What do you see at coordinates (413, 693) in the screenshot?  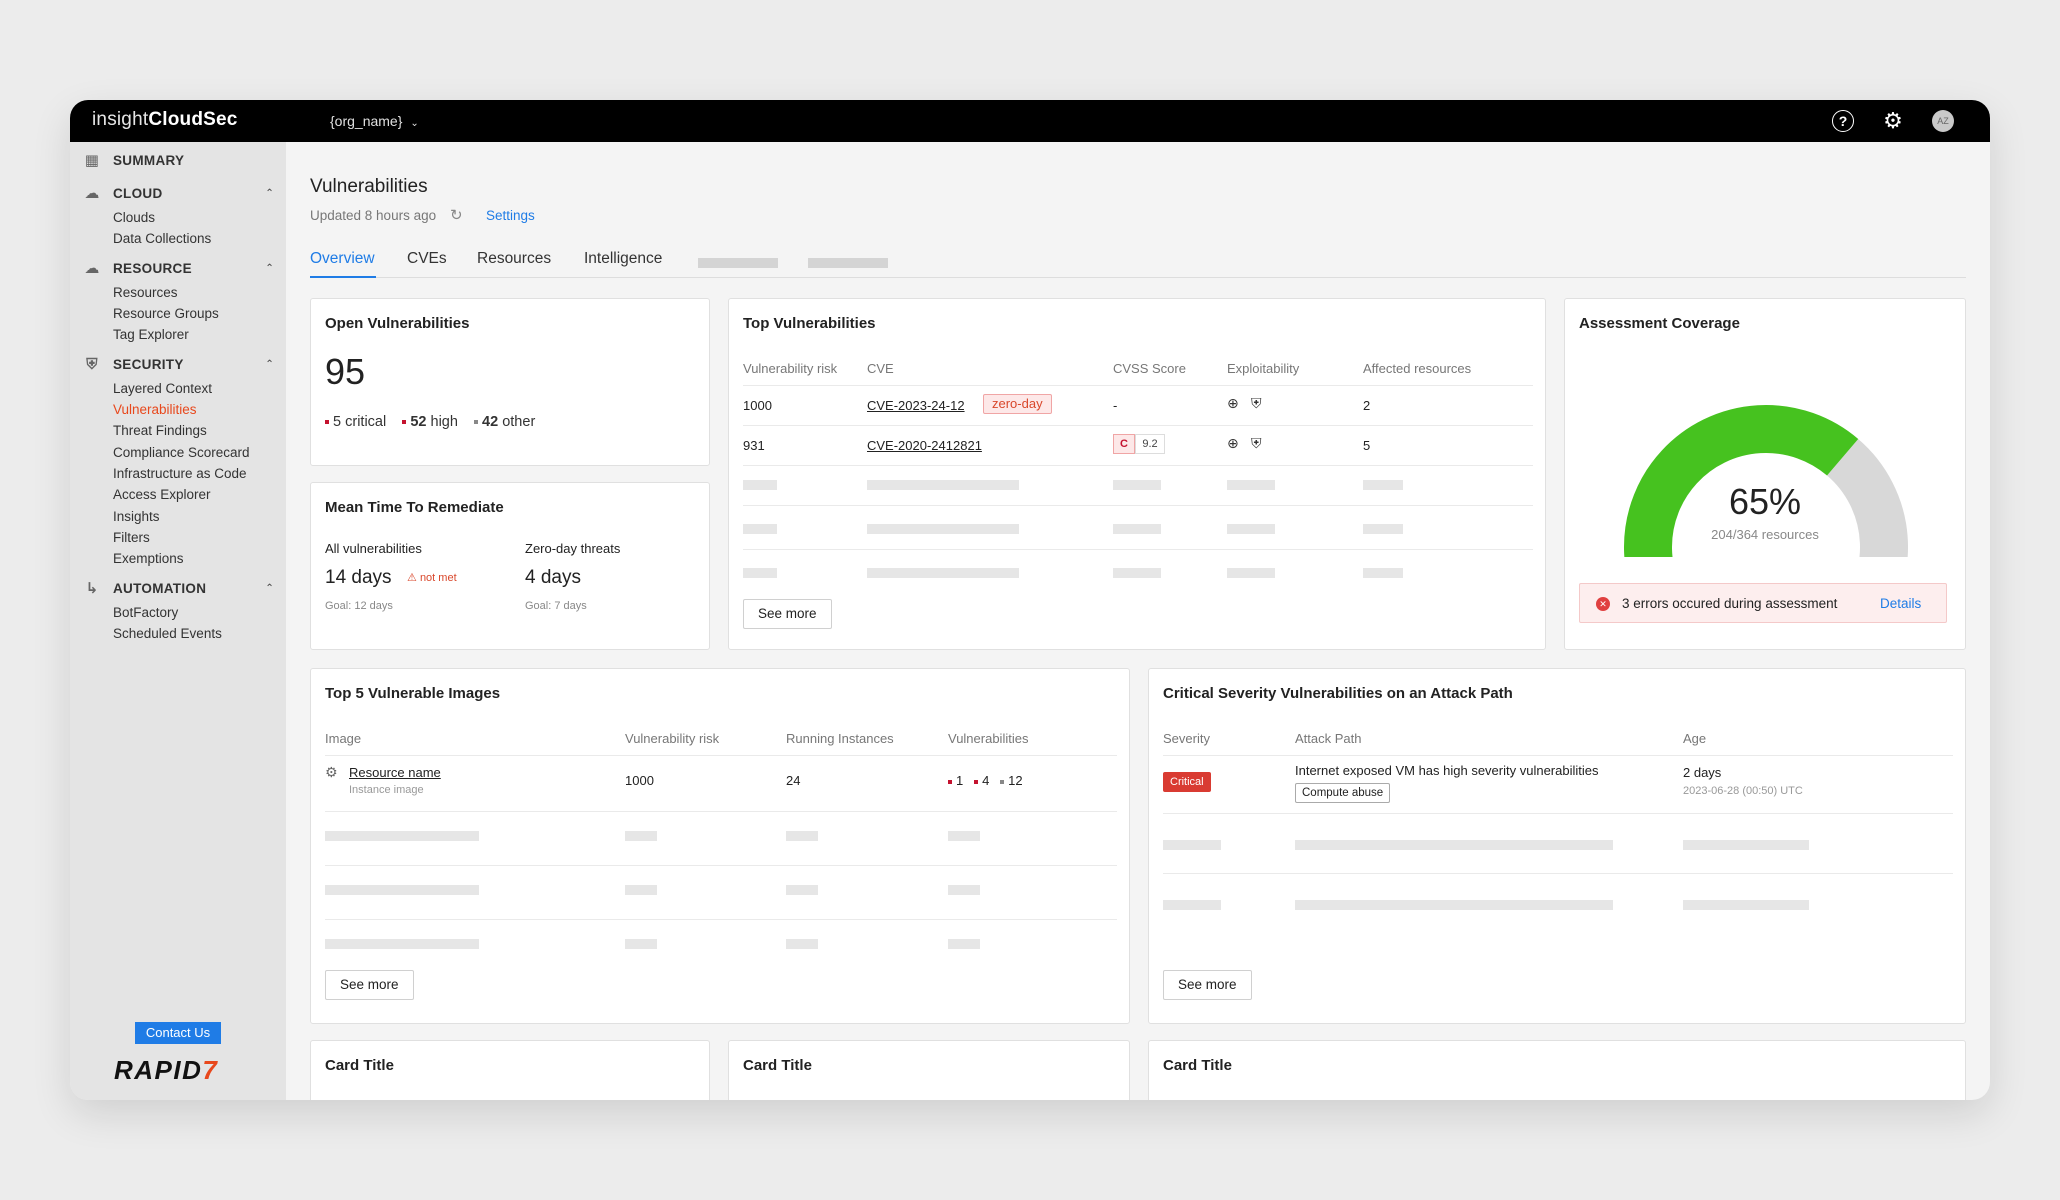 I see `card-title: Top 5 Vulnerable Images` at bounding box center [413, 693].